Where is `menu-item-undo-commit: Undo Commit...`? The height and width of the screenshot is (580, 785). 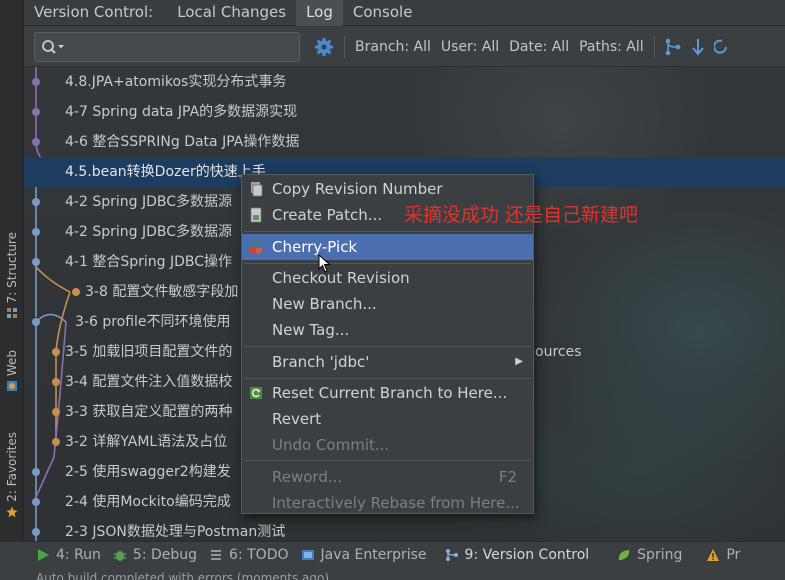
menu-item-undo-commit: Undo Commit... is located at coordinates (387, 445).